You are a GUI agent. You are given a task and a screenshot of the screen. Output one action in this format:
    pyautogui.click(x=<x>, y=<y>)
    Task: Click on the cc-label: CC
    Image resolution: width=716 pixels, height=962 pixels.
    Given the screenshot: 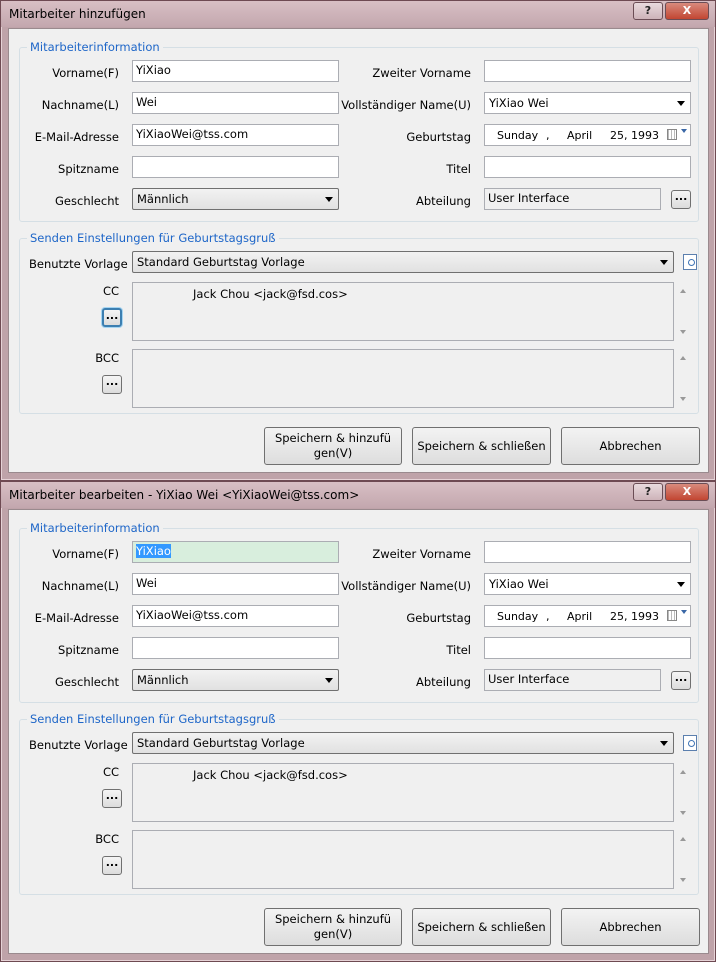 What is the action you would take?
    pyautogui.click(x=110, y=291)
    